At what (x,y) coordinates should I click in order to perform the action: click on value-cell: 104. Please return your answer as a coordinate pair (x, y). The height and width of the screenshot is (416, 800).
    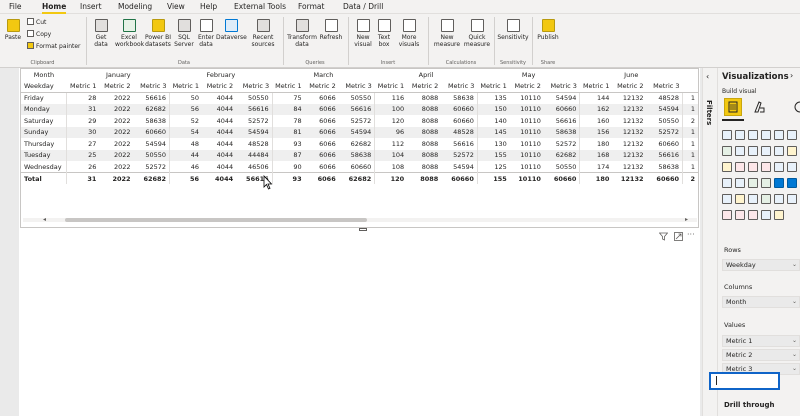
    Looking at the image, I should click on (391, 155).